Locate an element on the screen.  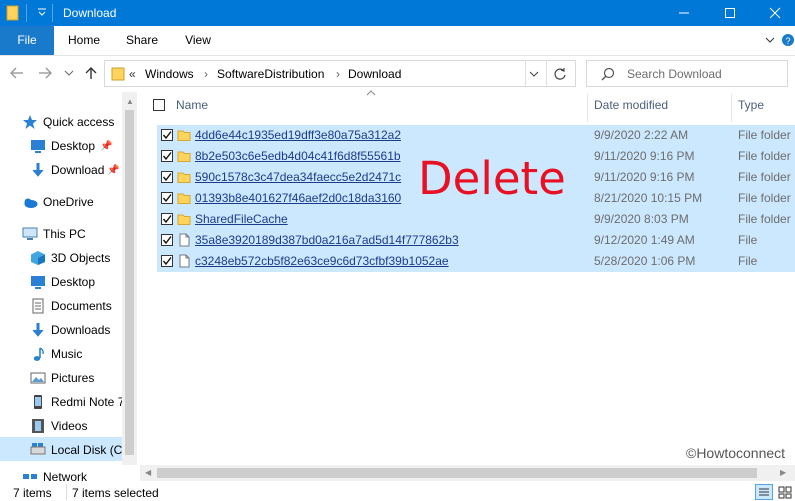
nav-quick-access: Quick access is located at coordinates (68, 122).